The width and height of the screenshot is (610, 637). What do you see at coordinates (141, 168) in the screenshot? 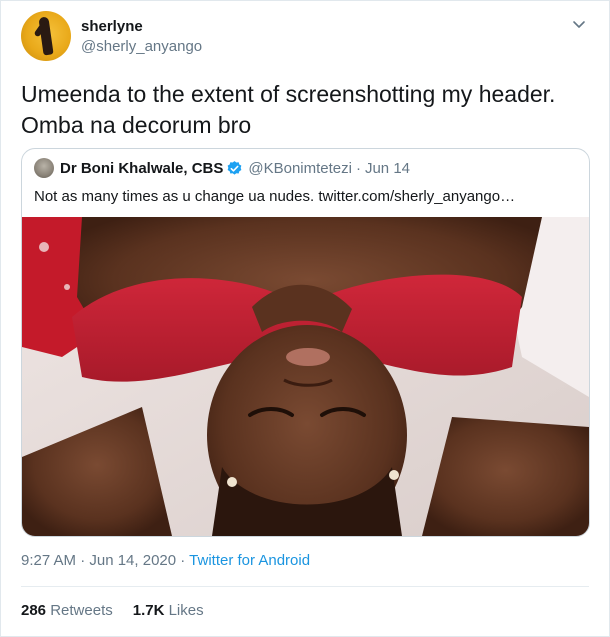
I see `quoted-display-name: Dr Boni Khalwale, CBS` at bounding box center [141, 168].